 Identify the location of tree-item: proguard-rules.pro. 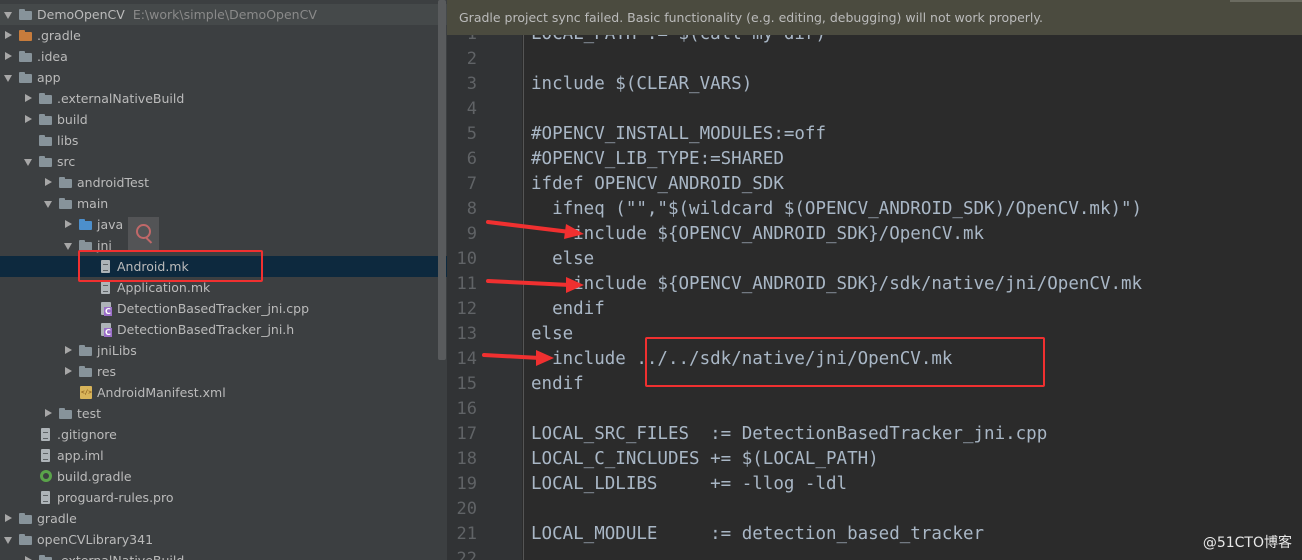
(223, 497).